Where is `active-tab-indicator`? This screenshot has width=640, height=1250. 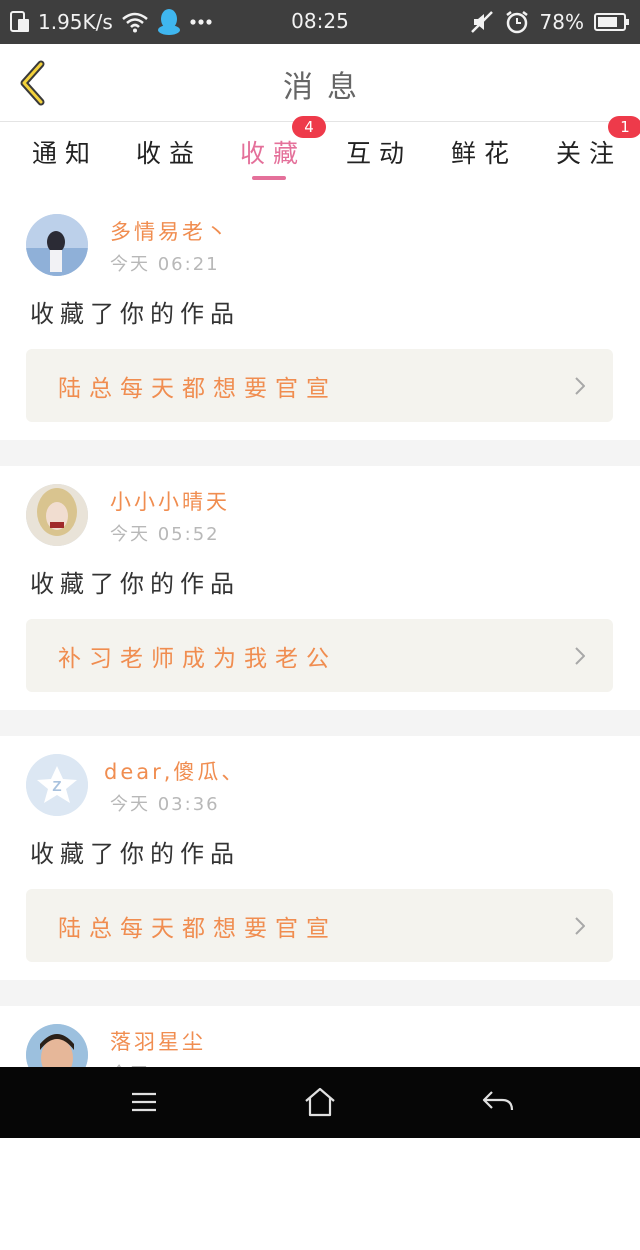 active-tab-indicator is located at coordinates (269, 178).